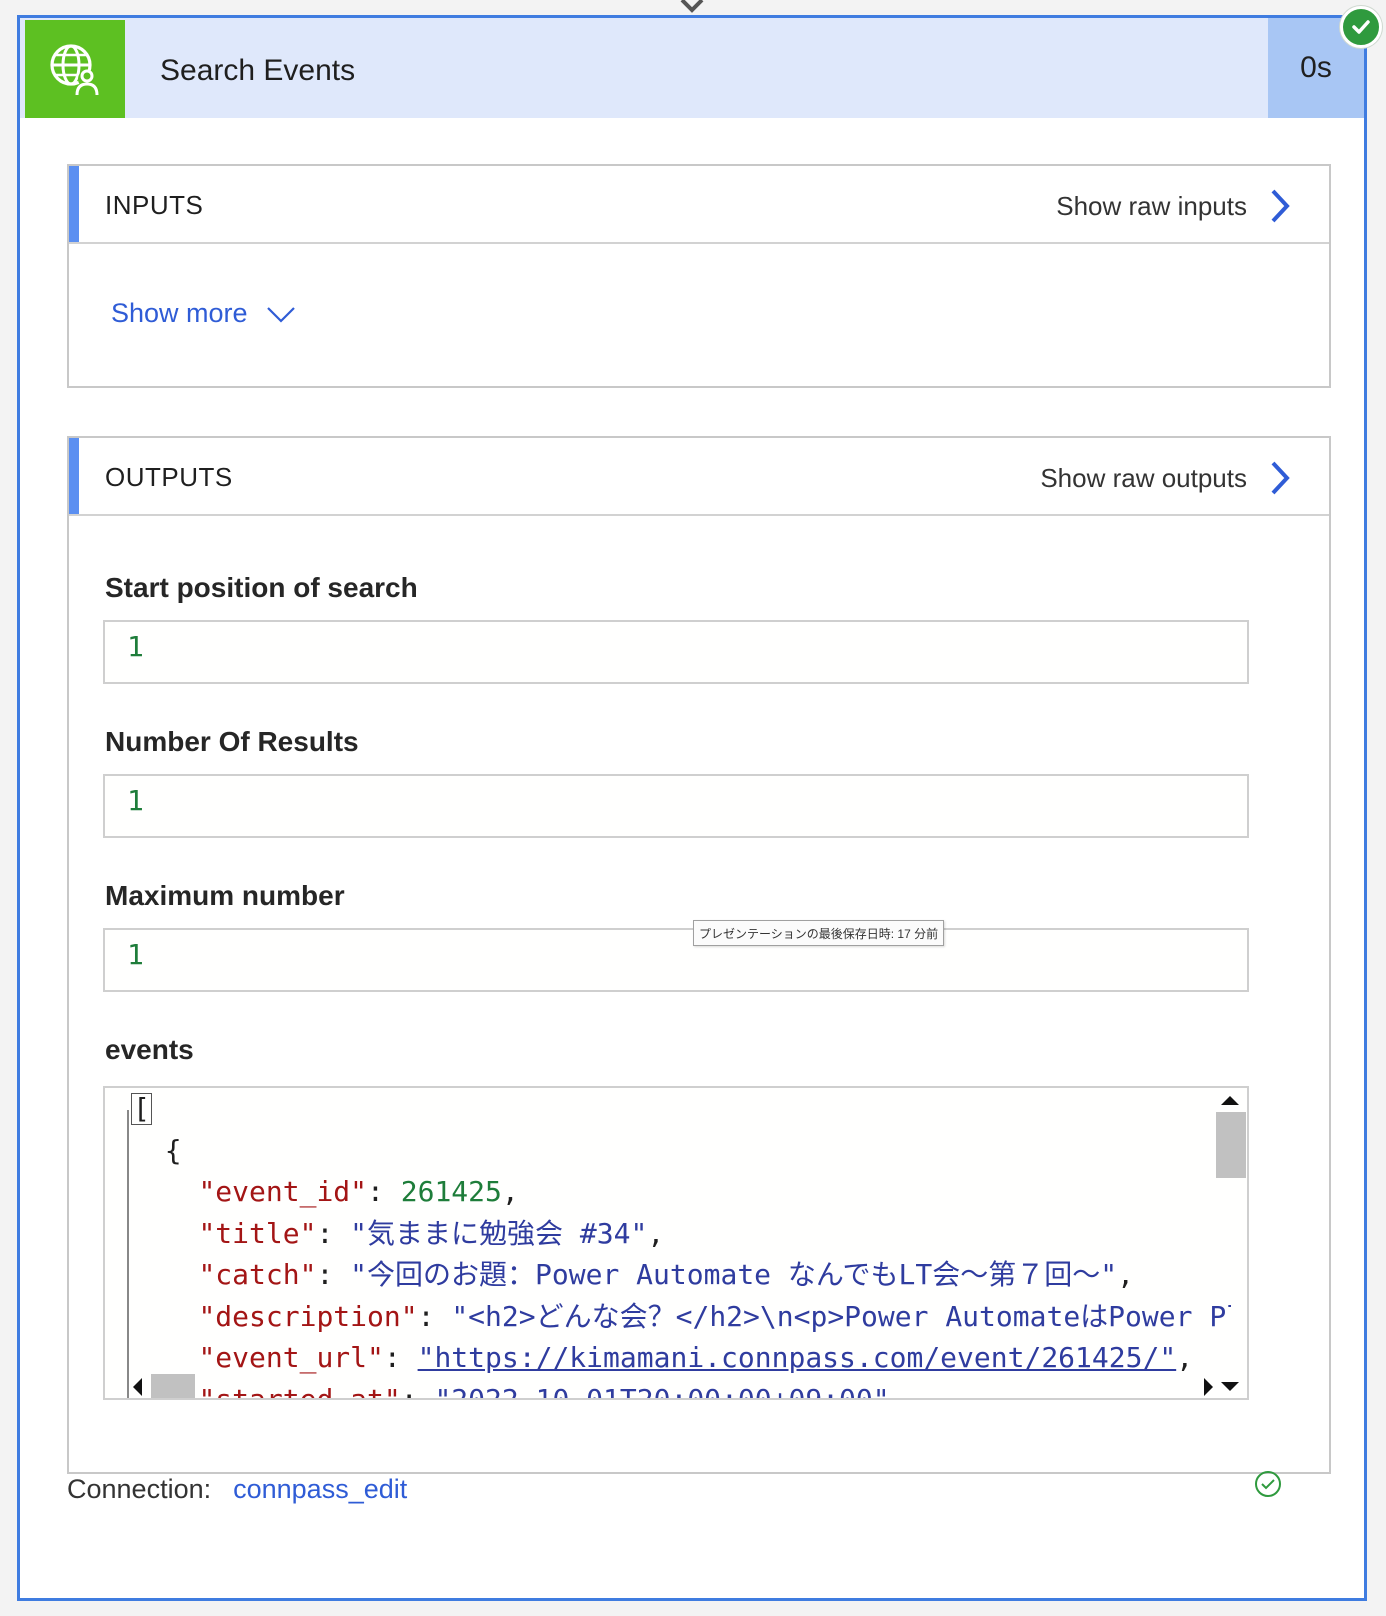 The width and height of the screenshot is (1386, 1616). I want to click on json-value-title: "気ままに勉強会 #34", so click(499, 1233).